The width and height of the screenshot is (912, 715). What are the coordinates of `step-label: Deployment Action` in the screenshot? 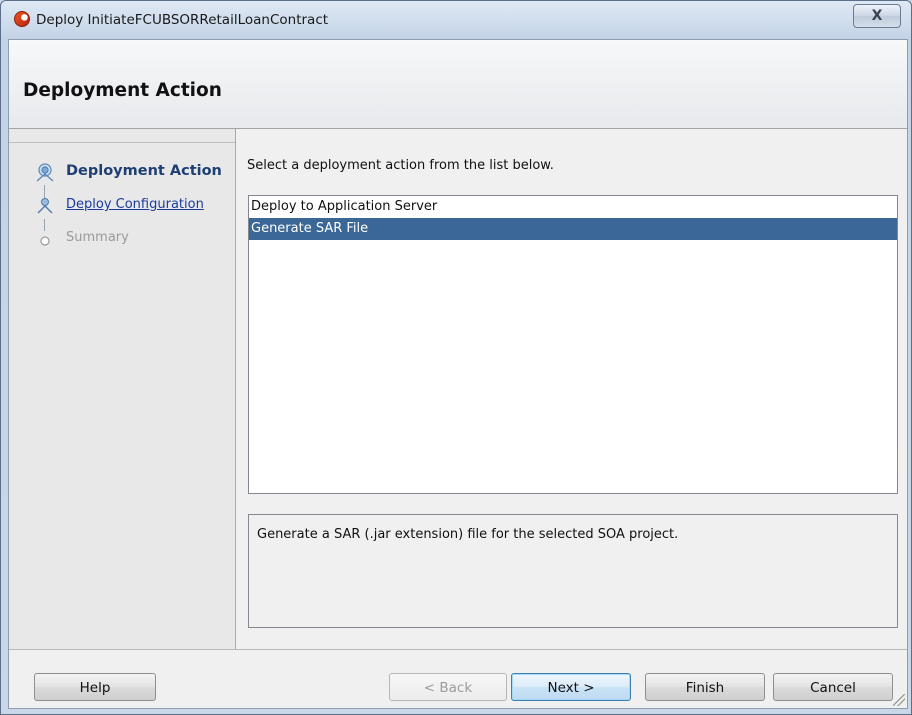 It's located at (144, 171).